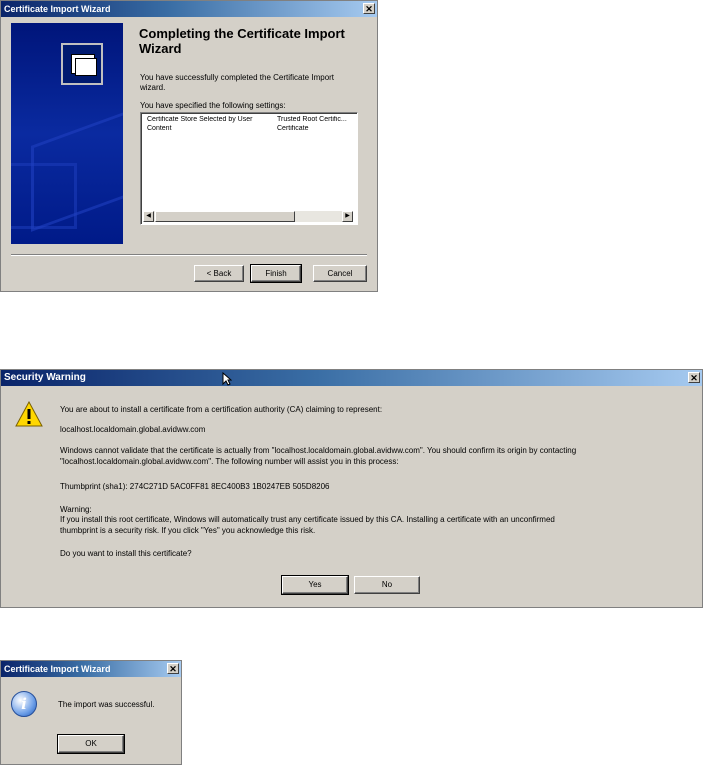 The image size is (703, 765). What do you see at coordinates (67, 133) in the screenshot?
I see `wizard-side-banner` at bounding box center [67, 133].